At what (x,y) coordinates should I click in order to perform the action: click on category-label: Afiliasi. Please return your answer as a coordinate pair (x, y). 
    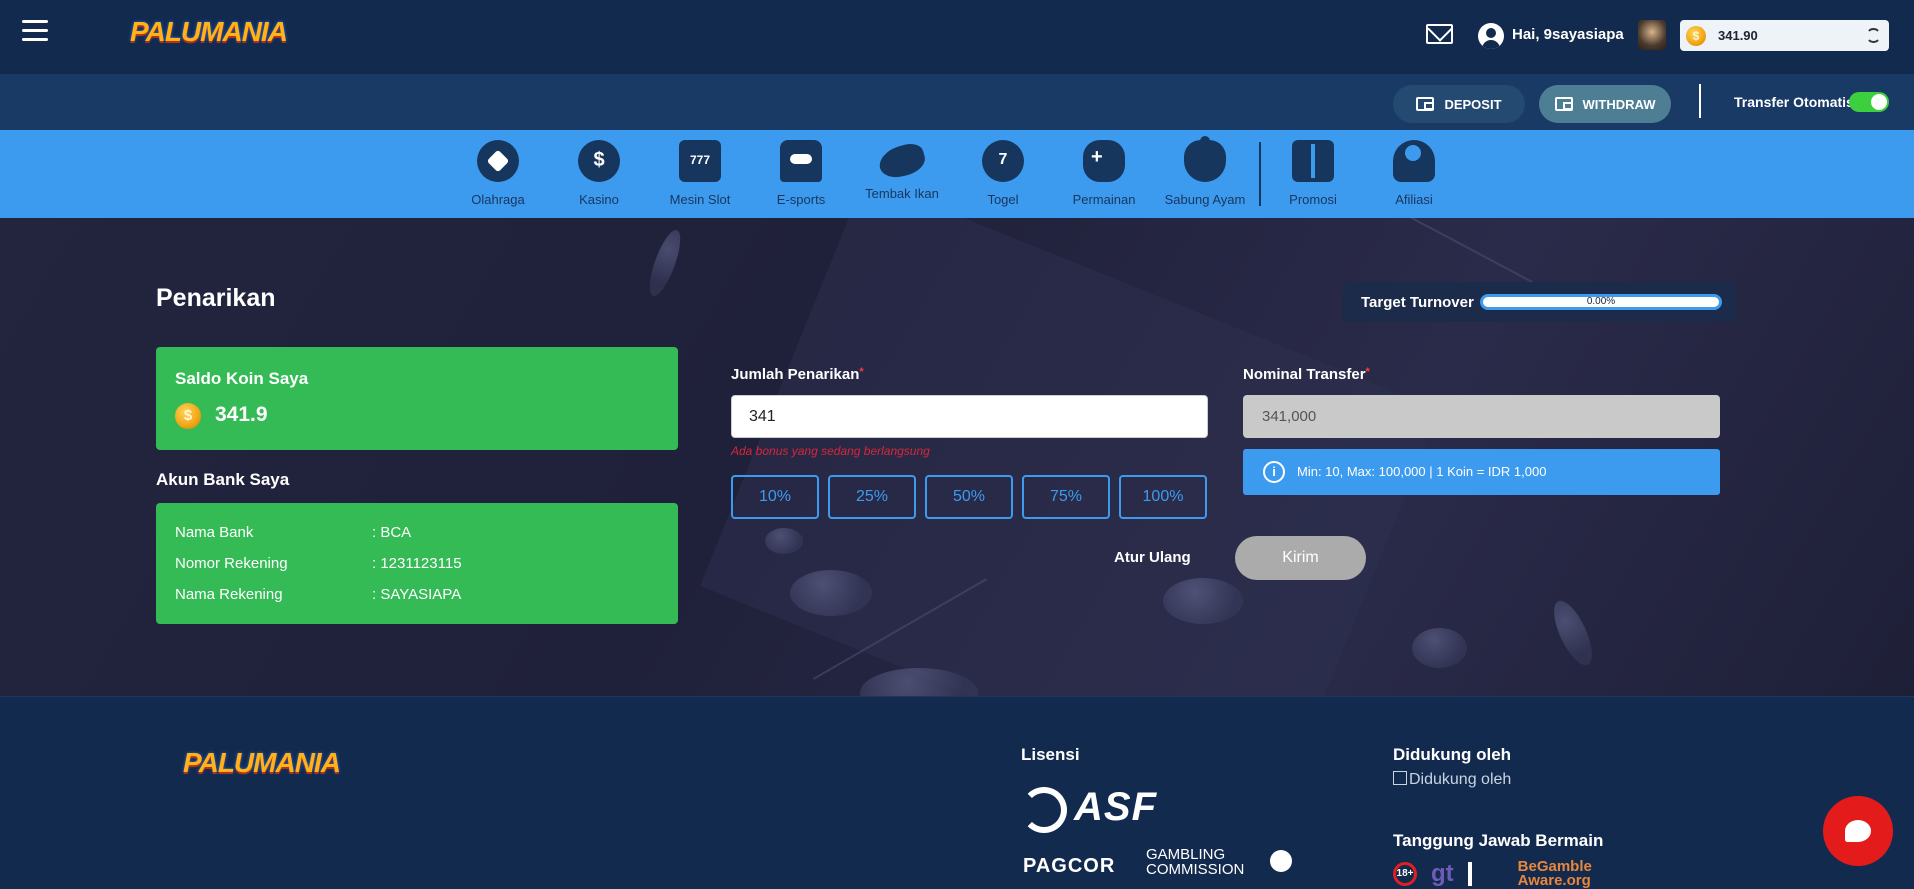
    Looking at the image, I should click on (1414, 199).